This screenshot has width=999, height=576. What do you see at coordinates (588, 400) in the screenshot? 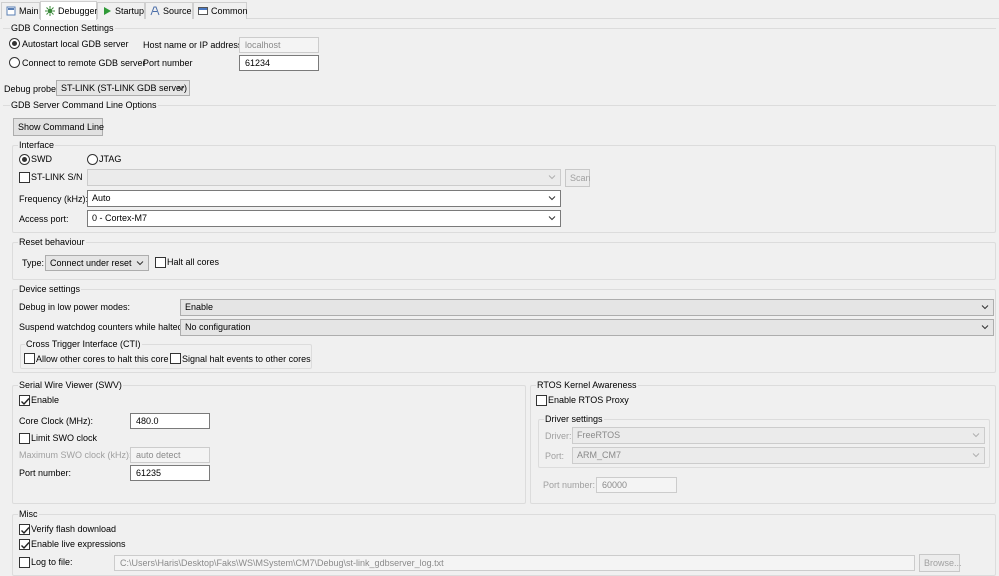
I see `rtos-proxy-label: Enable RTOS Proxy` at bounding box center [588, 400].